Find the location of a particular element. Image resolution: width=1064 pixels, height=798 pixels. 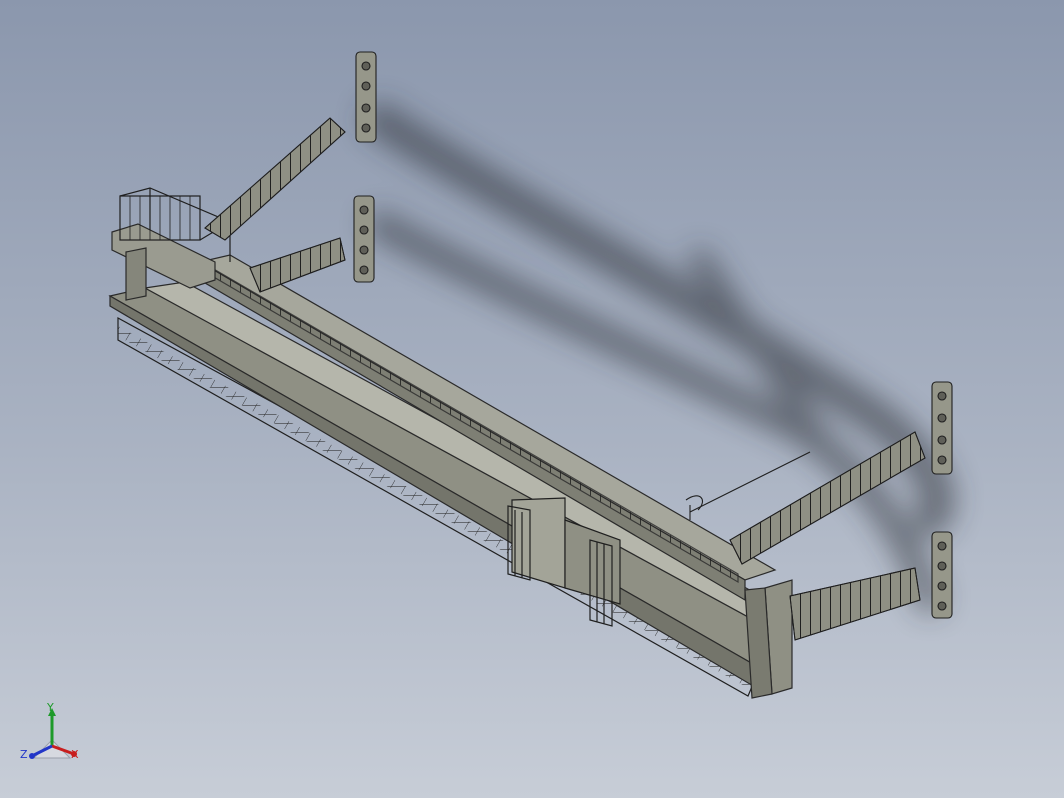

triad-x-label: X is located at coordinates (75, 754).